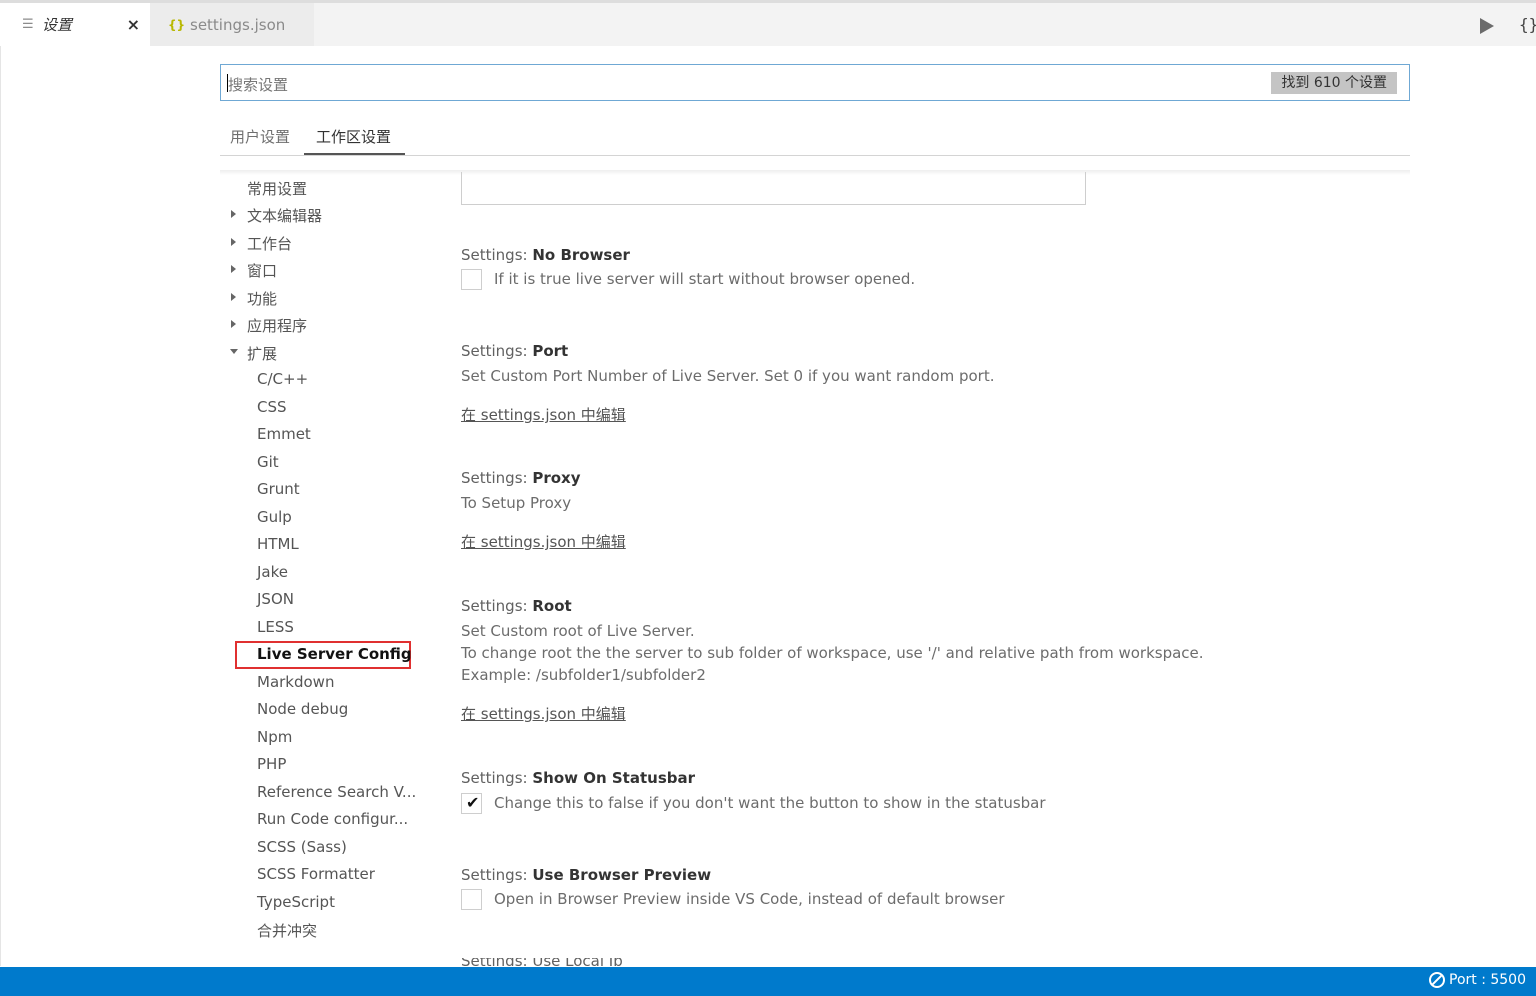 This screenshot has height=996, width=1536. Describe the element at coordinates (815, 137) in the screenshot. I see `scope-tab-bar: 用户设置 工作区设置` at that location.